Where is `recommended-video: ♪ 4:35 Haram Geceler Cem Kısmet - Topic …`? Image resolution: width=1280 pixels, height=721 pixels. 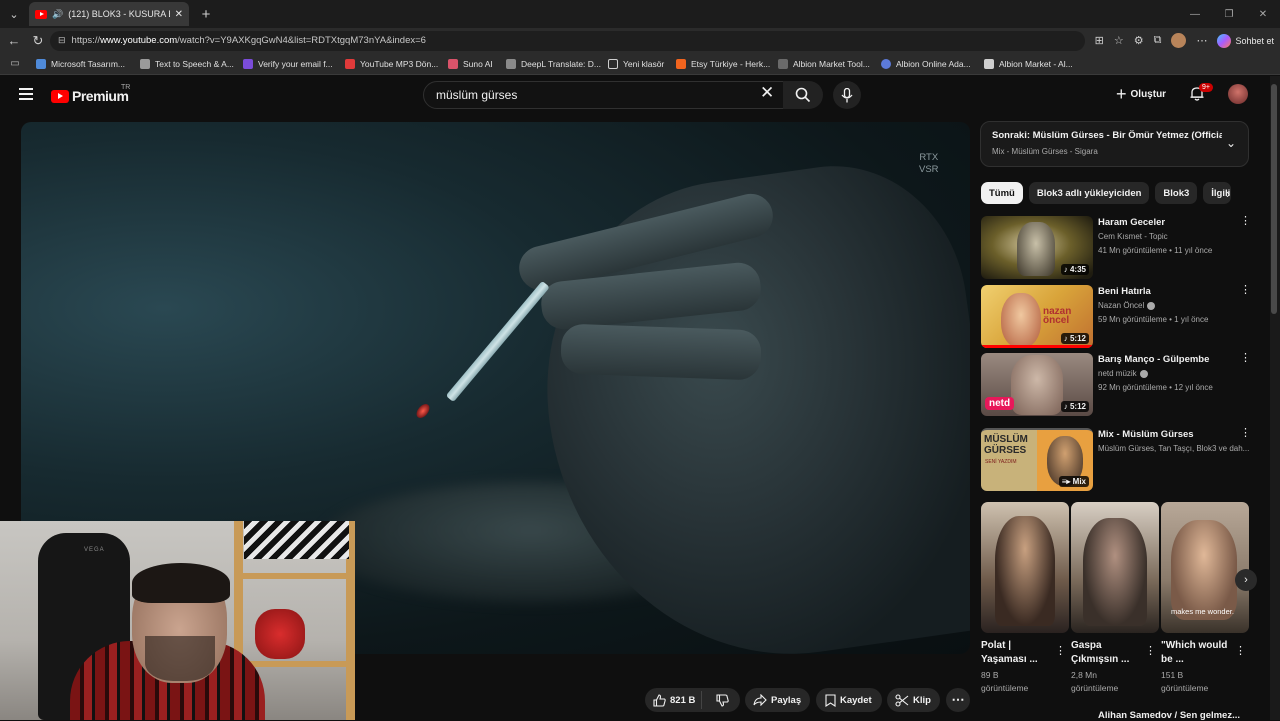 recommended-video: ♪ 4:35 Haram Geceler Cem Kısmet - Topic … is located at coordinates (1116, 247).